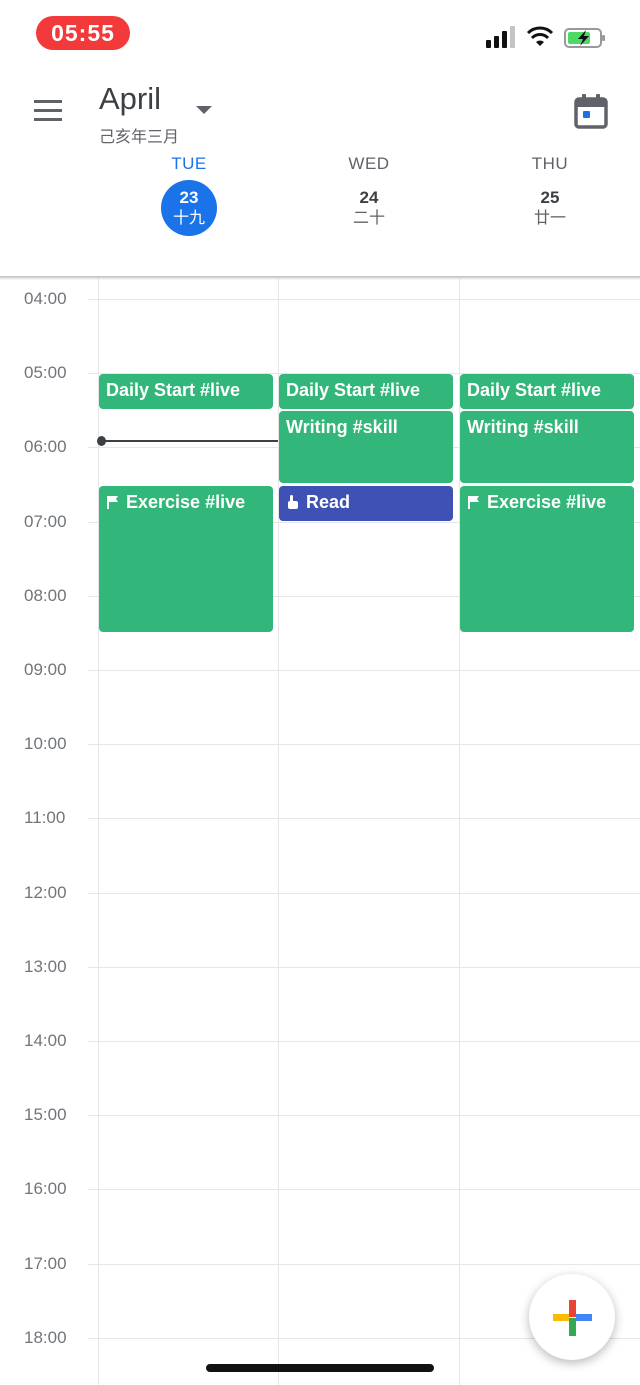 The image size is (640, 1385). Describe the element at coordinates (45, 447) in the screenshot. I see `hour-label: 06:00` at that location.